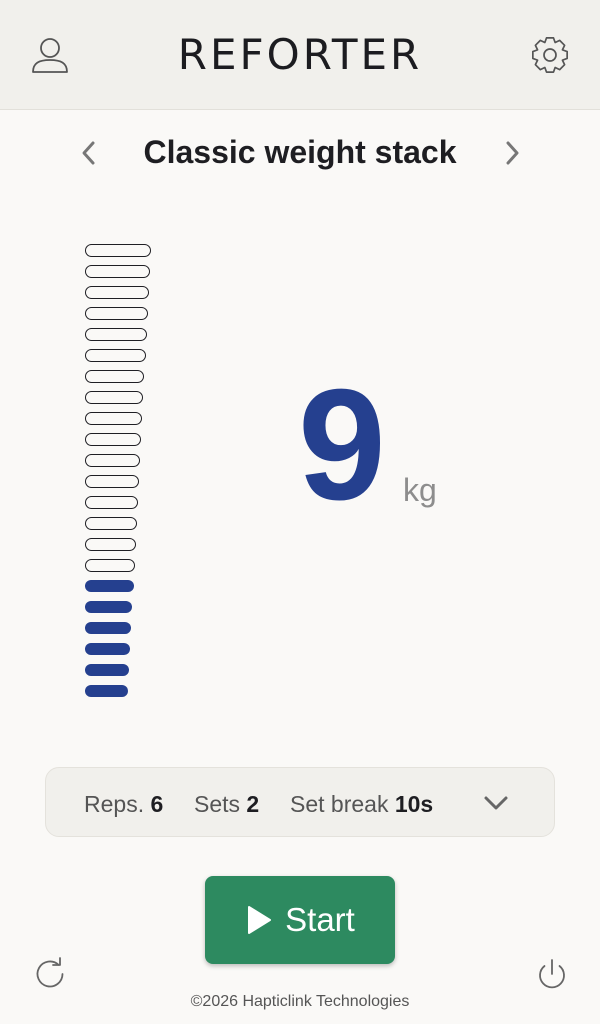 The width and height of the screenshot is (600, 1024). What do you see at coordinates (114, 804) in the screenshot?
I see `reps-label: Reps.` at bounding box center [114, 804].